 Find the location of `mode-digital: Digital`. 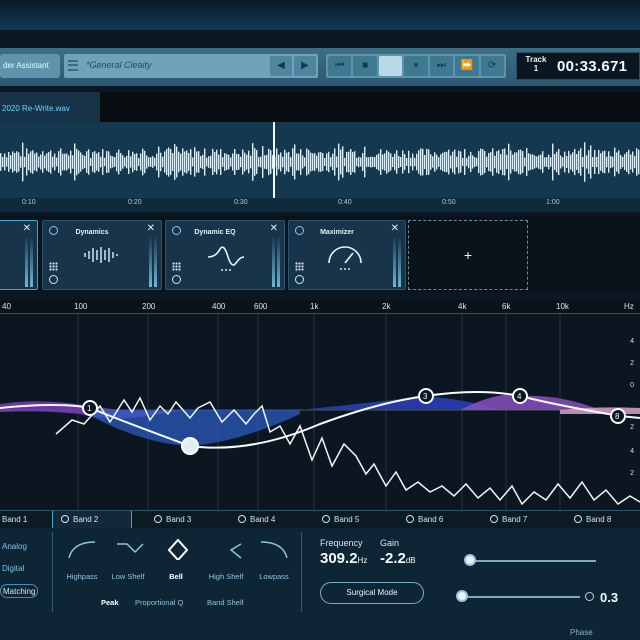

mode-digital: Digital is located at coordinates (12, 569).